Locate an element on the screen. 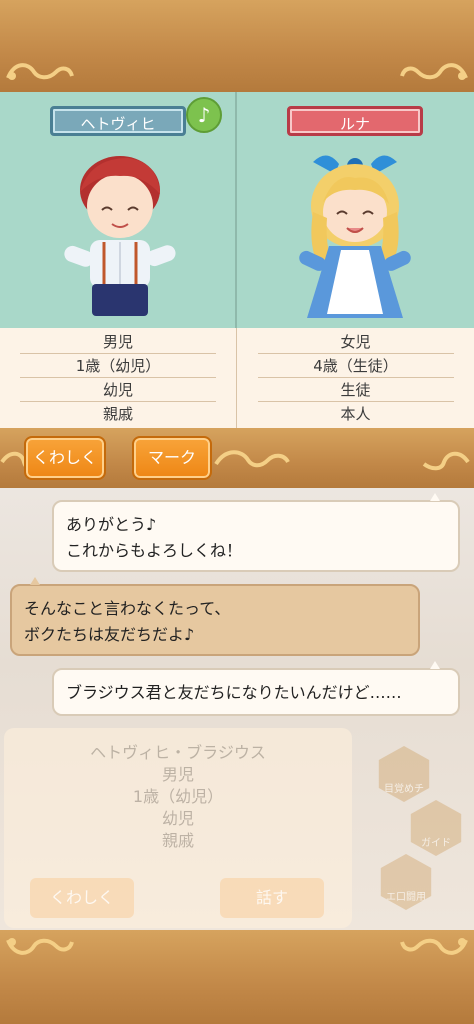  detail-button: くわしく is located at coordinates (65, 458).